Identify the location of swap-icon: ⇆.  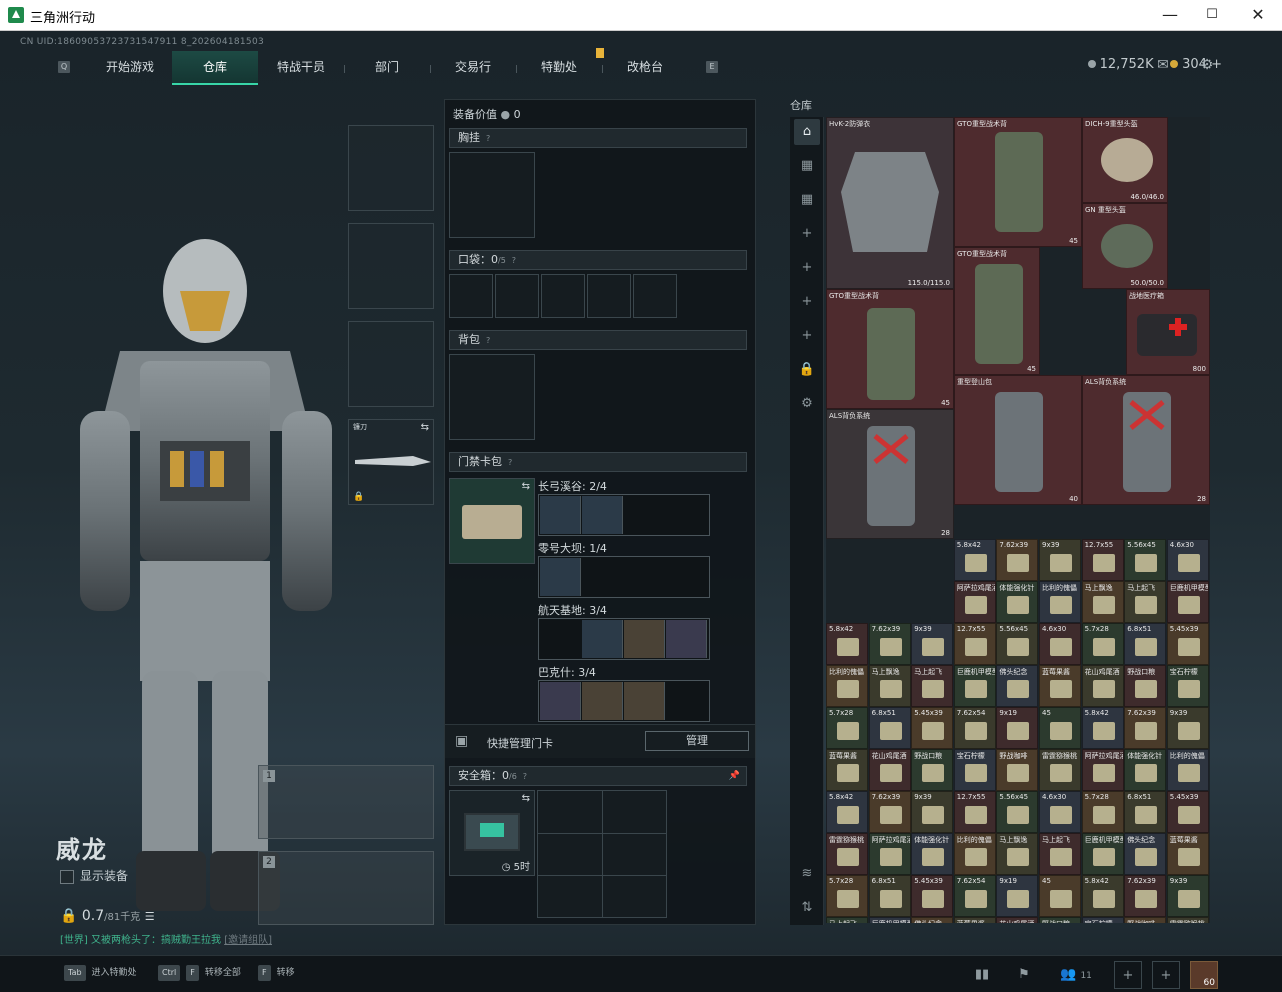
(526, 798).